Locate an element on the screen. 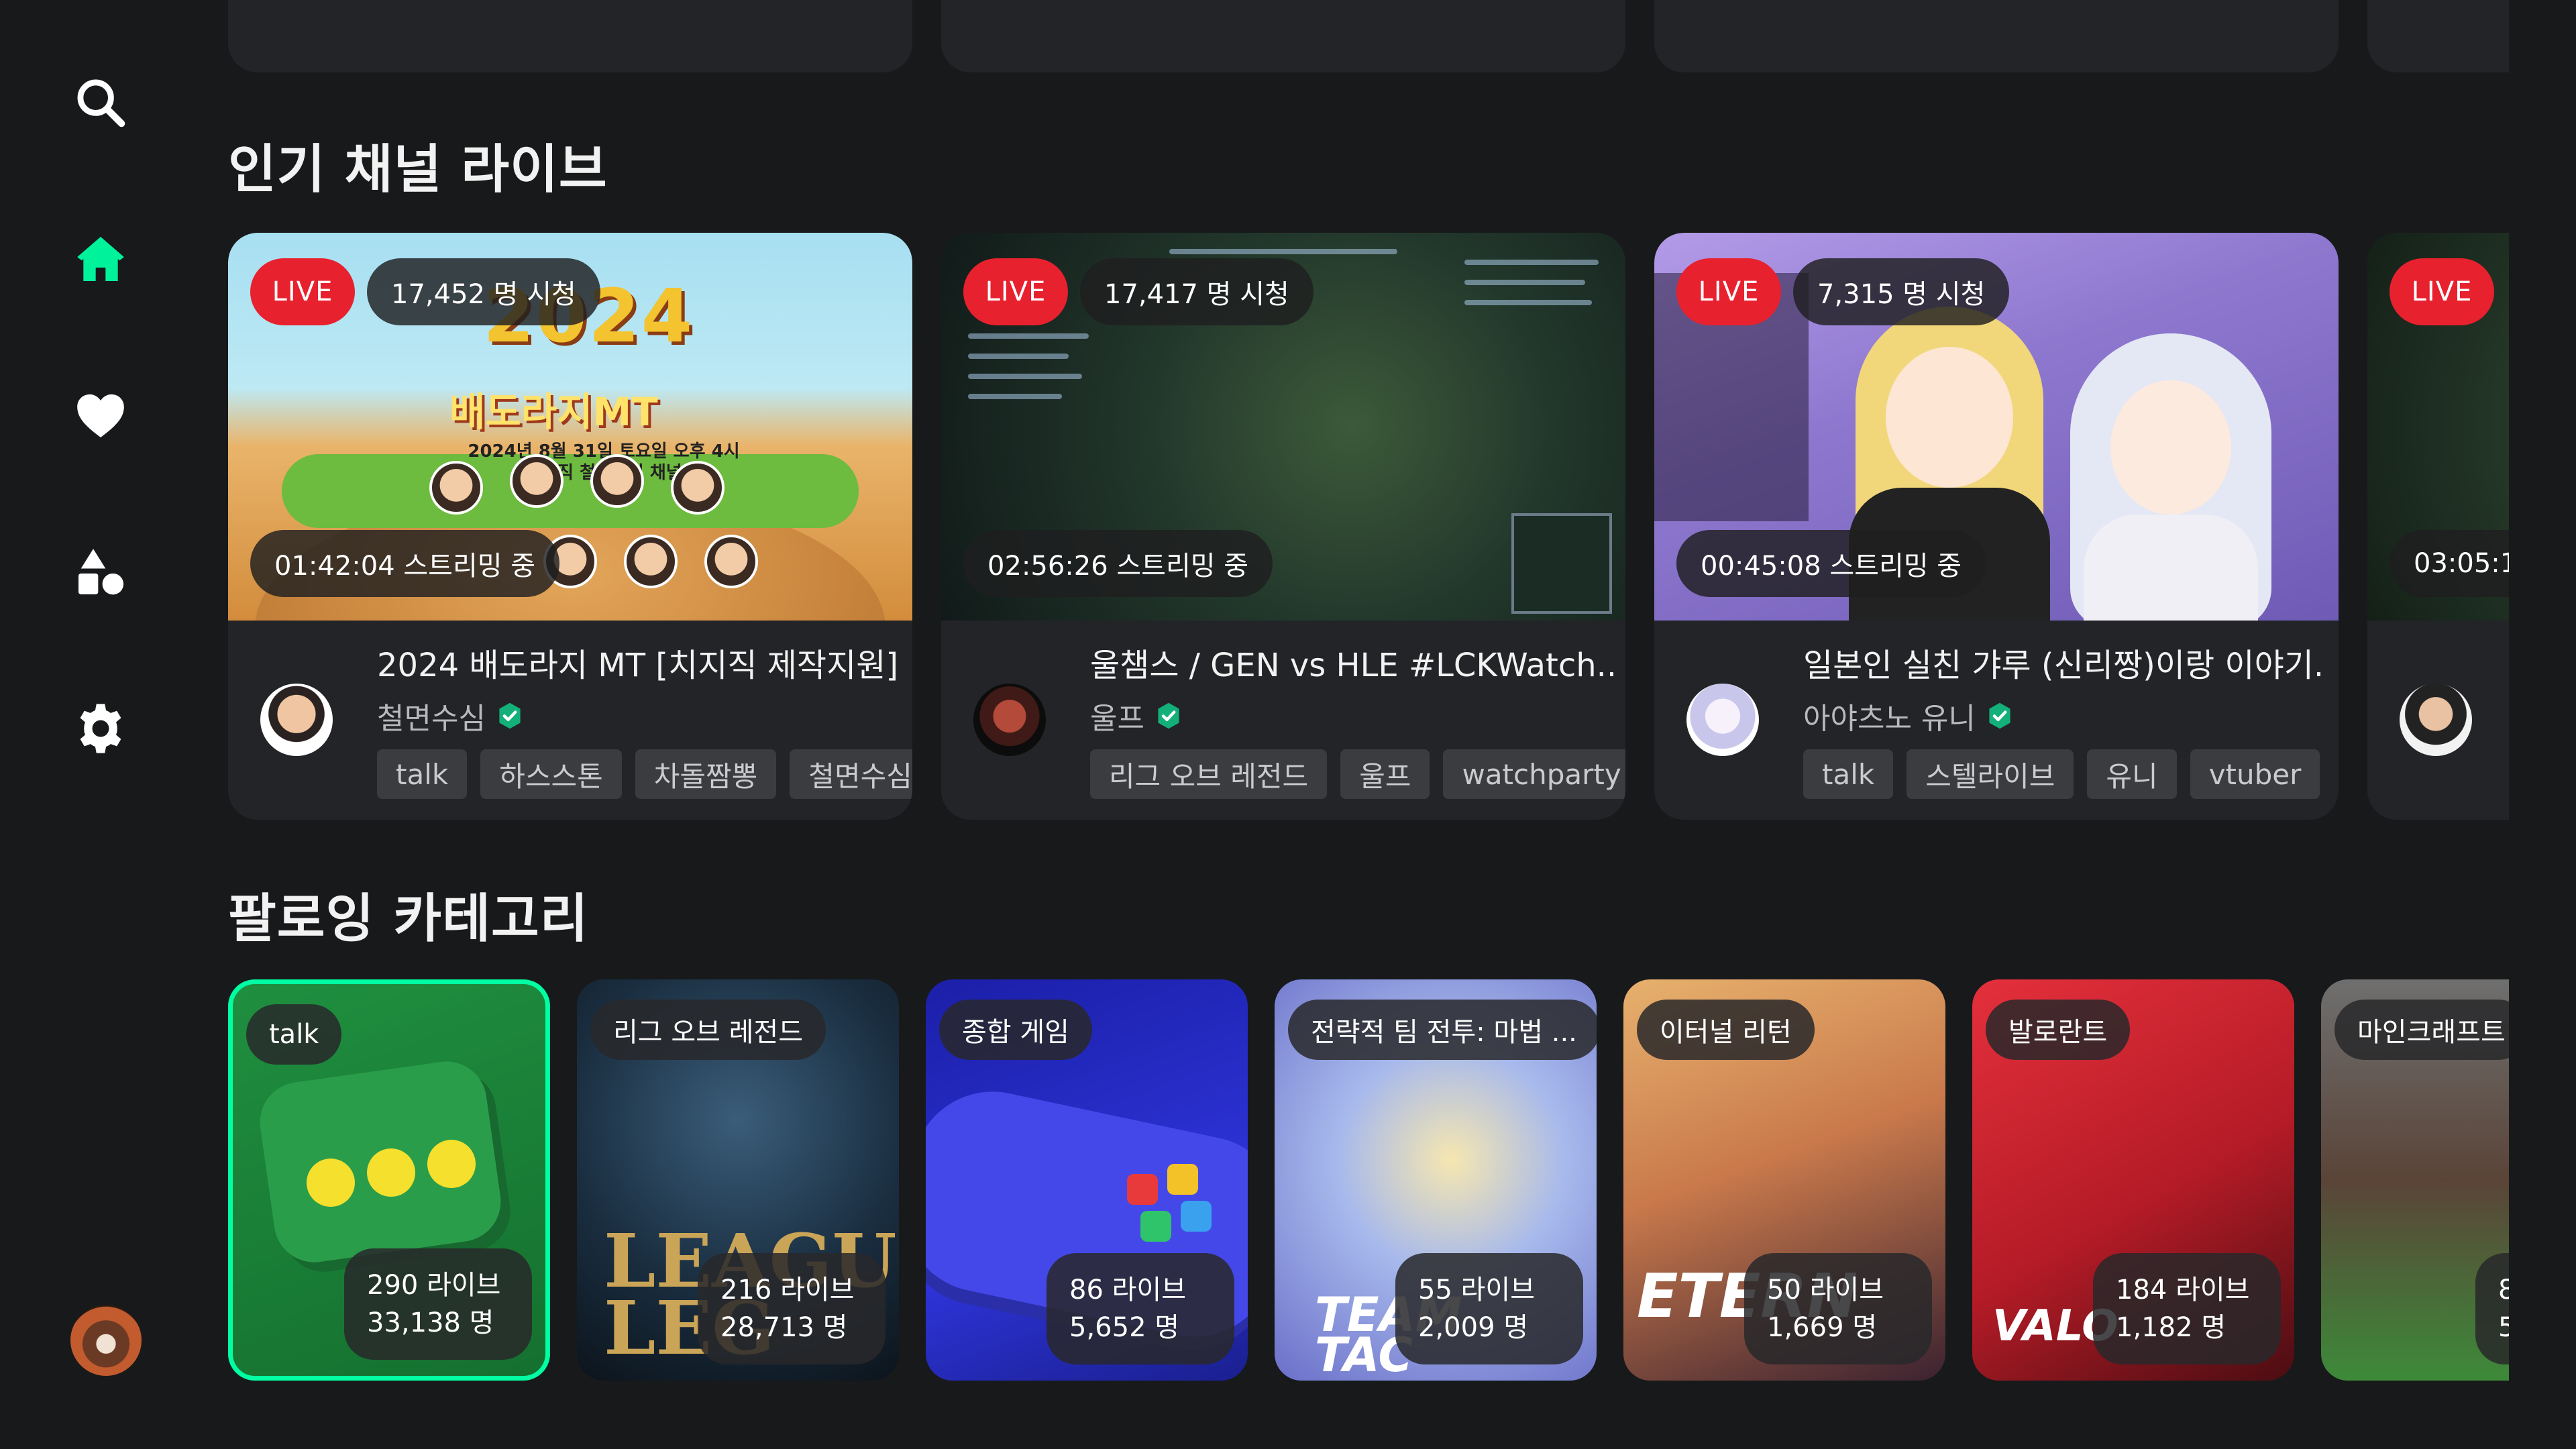 The image size is (2576, 1449). category-card: 종합 게임 86 라이브 5,652 명 is located at coordinates (1087, 1180).